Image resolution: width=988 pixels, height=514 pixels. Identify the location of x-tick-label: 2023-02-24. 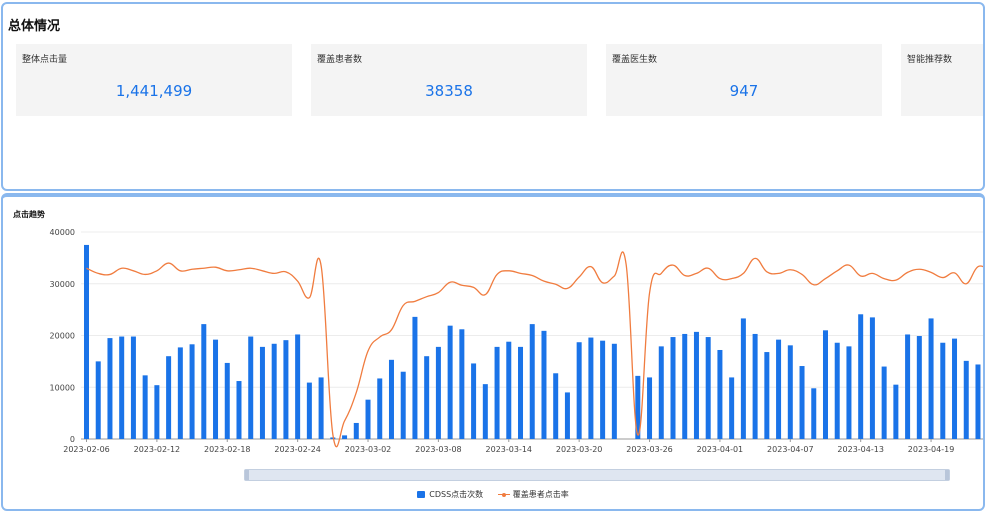
(297, 449).